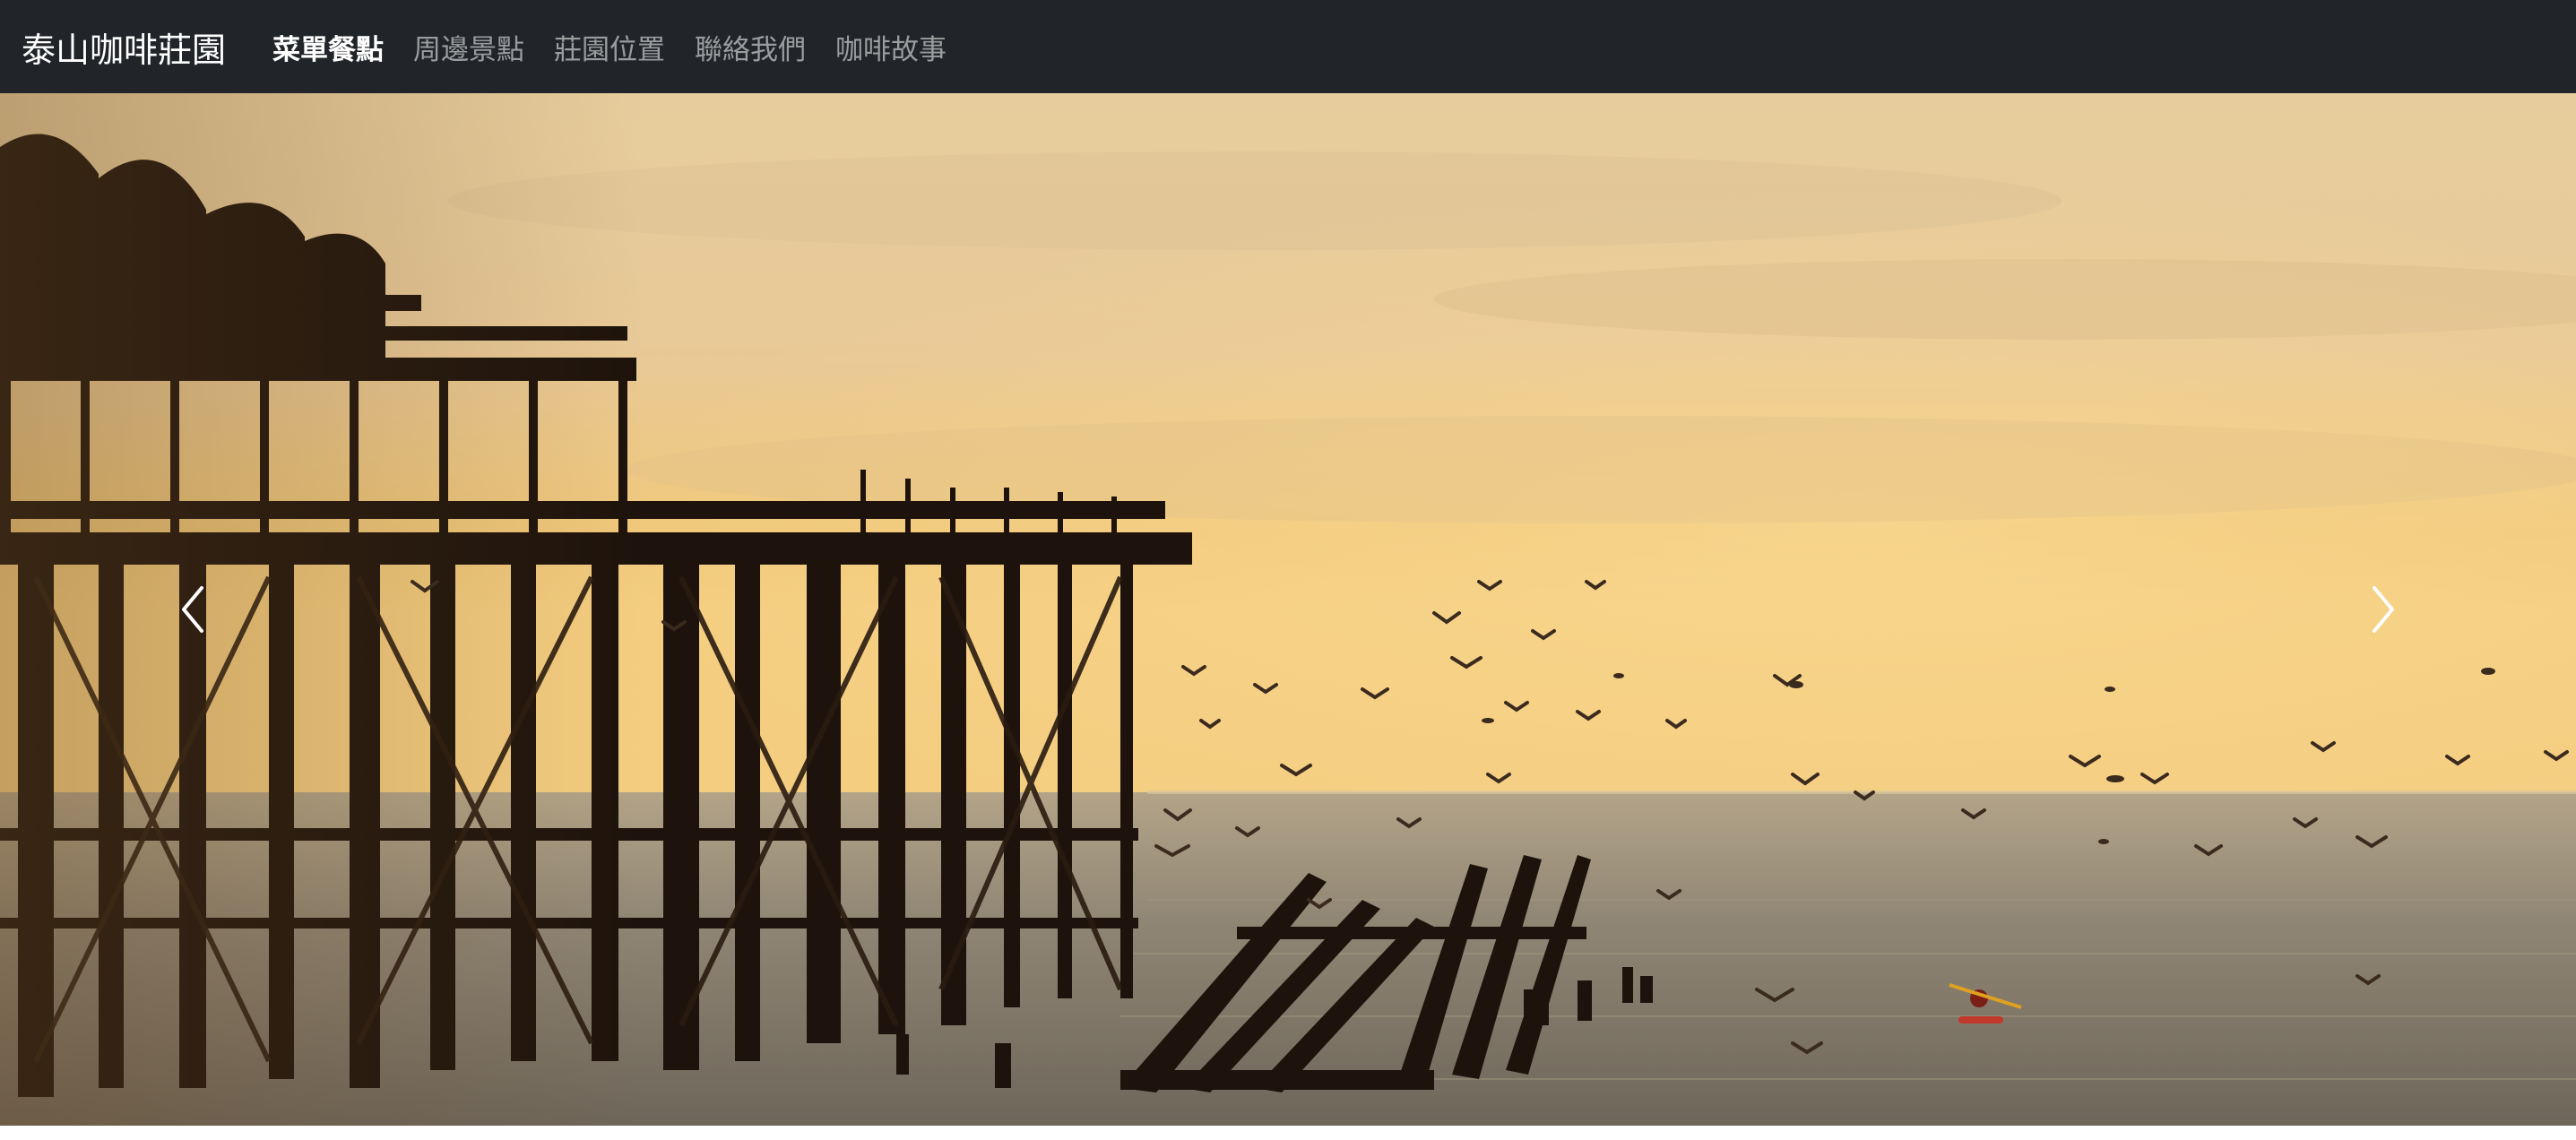 The height and width of the screenshot is (1140, 2576). I want to click on nav-item-attractions: 周邊景點, so click(483, 47).